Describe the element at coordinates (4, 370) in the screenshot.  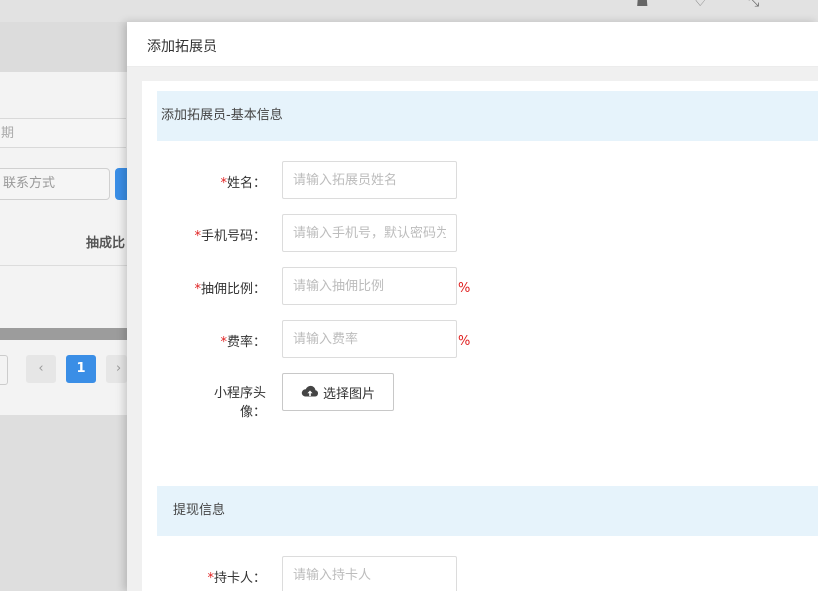
I see `page-size-select` at that location.